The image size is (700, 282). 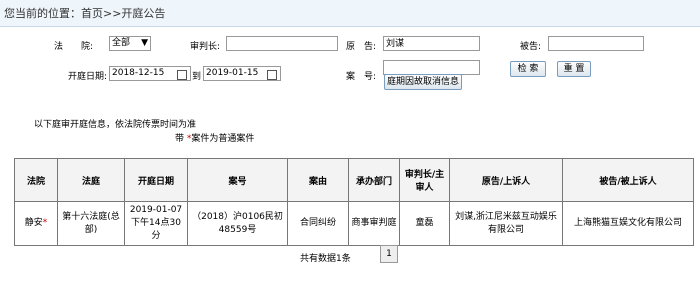 I want to click on chevron-down-icon: ▼, so click(x=144, y=43).